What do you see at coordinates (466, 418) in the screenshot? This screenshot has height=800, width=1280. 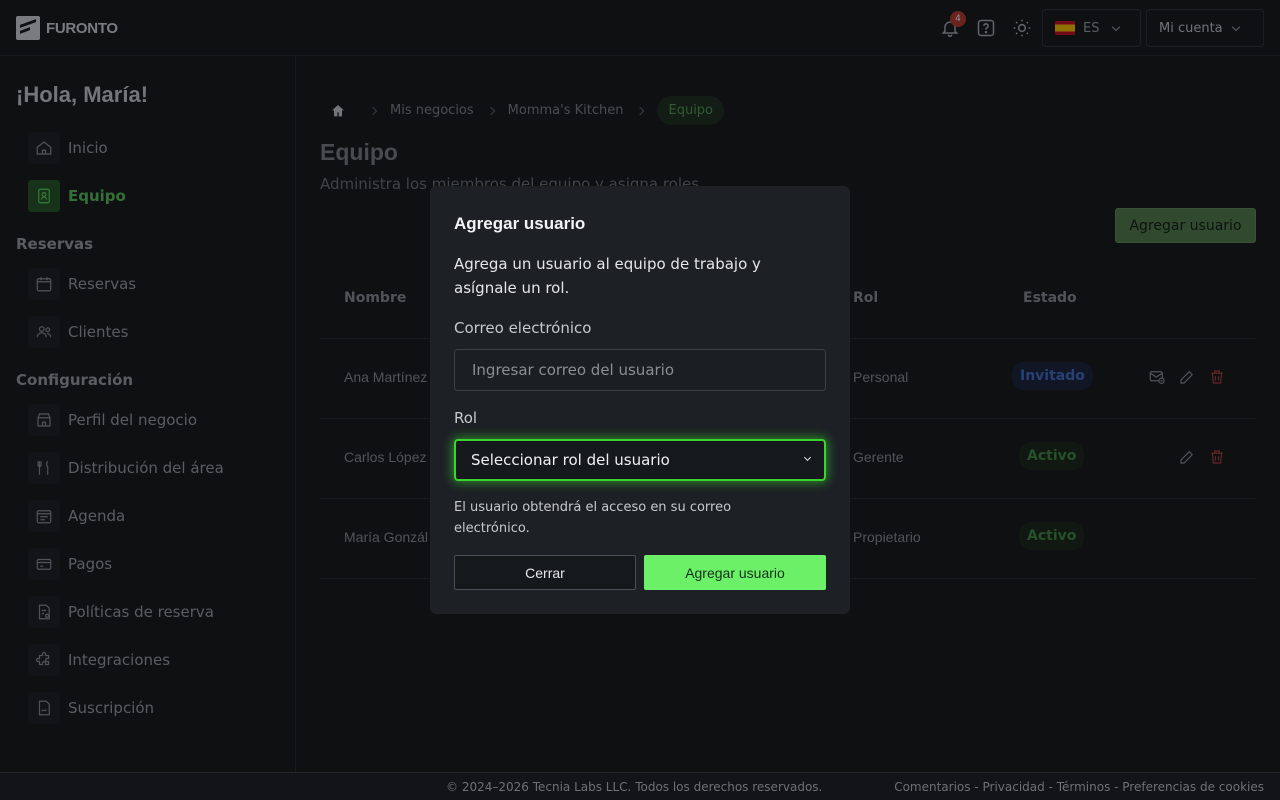 I see `role-label: Rol` at bounding box center [466, 418].